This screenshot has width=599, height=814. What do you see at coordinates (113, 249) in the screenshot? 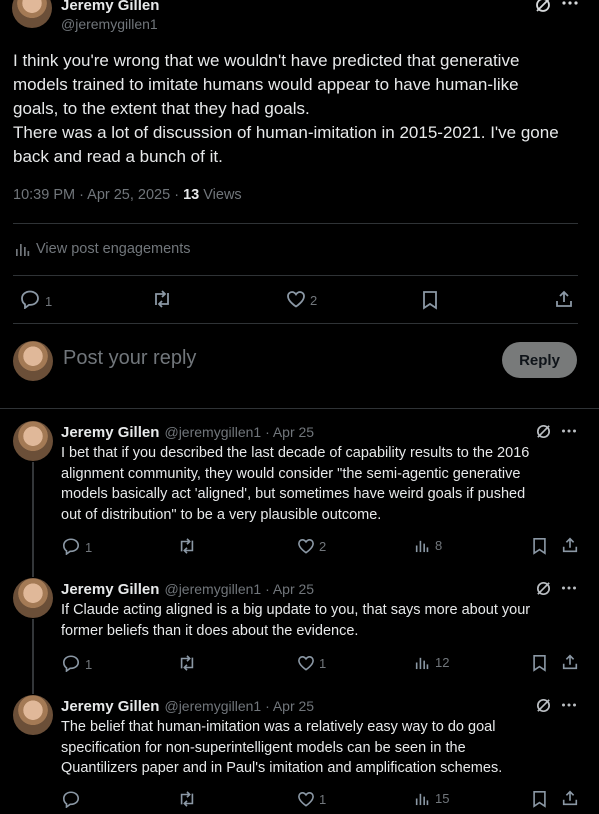
I see `engagements-label: View post engagements` at bounding box center [113, 249].